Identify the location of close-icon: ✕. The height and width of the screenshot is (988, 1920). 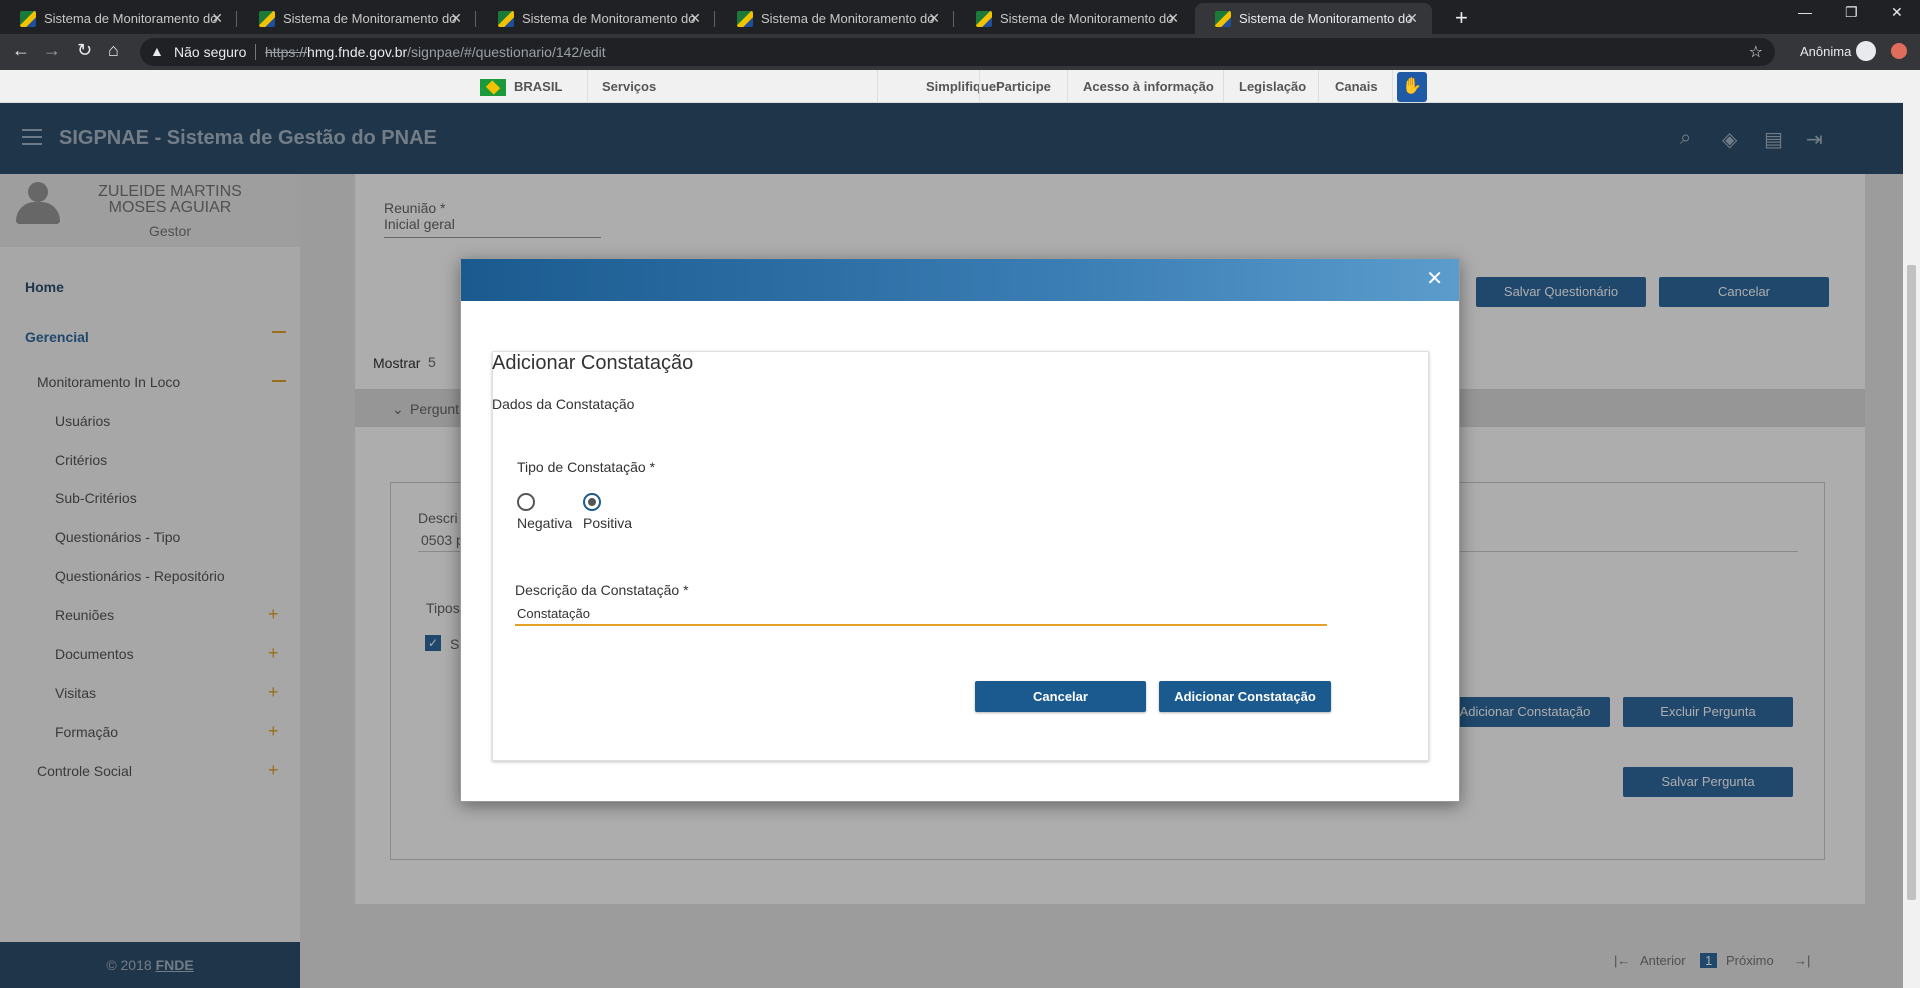
(1434, 279).